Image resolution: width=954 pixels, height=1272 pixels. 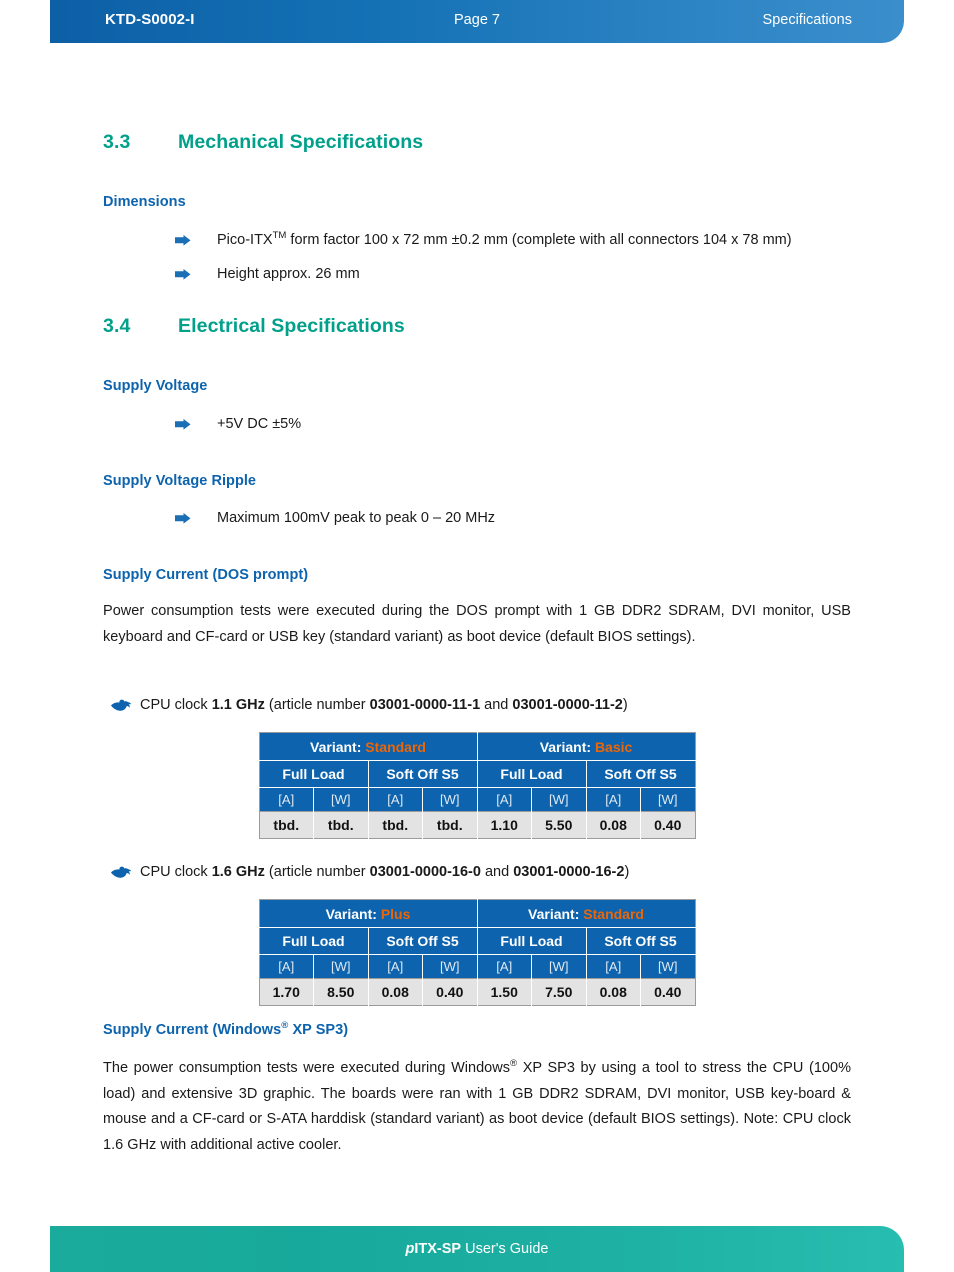 What do you see at coordinates (117, 326) in the screenshot?
I see `section-number: 3.4` at bounding box center [117, 326].